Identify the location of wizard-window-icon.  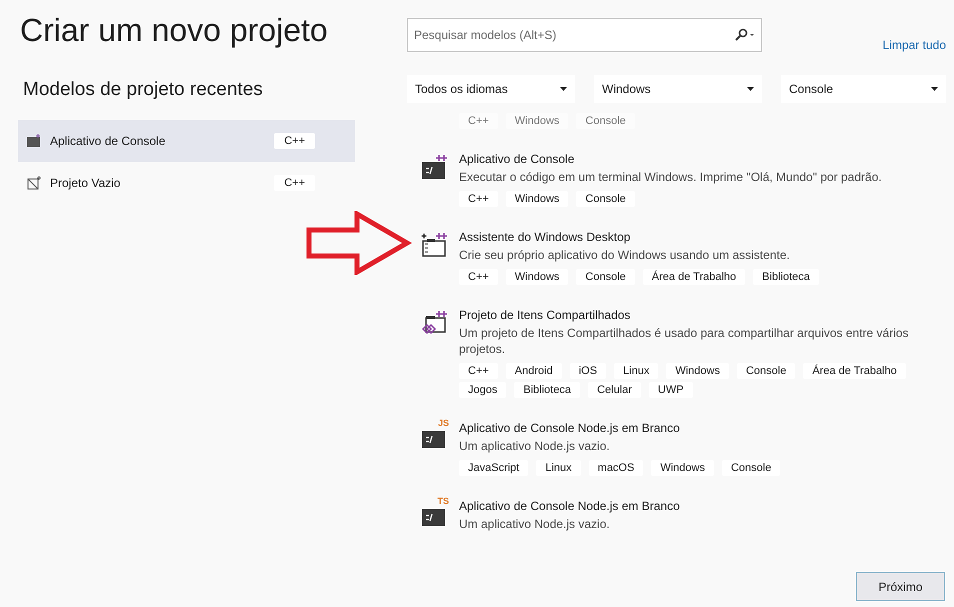
(434, 245).